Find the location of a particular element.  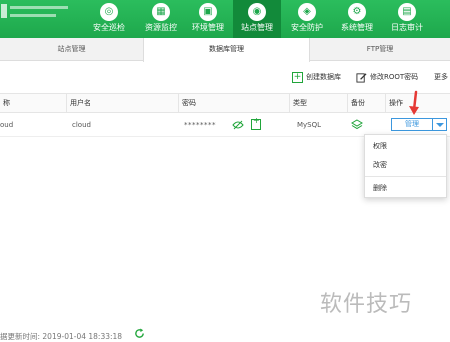

column-header-backup: 备份 is located at coordinates (366, 103).